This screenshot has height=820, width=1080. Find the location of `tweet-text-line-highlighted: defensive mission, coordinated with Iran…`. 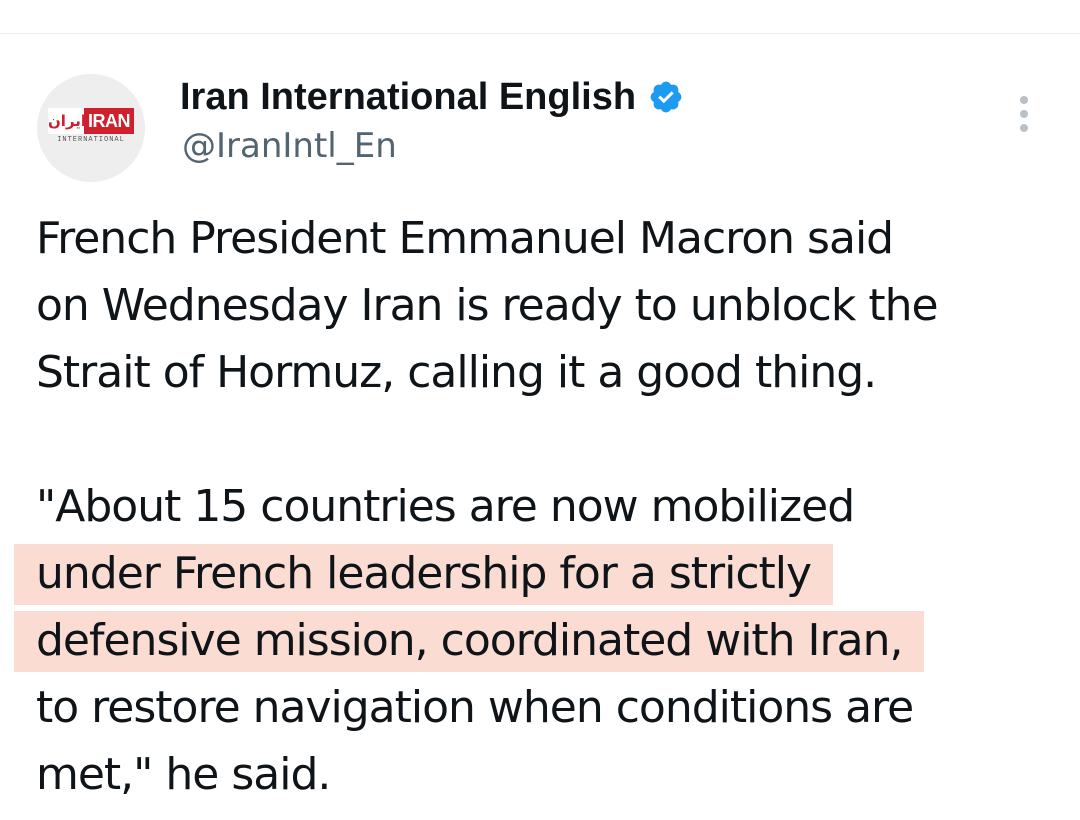

tweet-text-line-highlighted: defensive mission, coordinated with Iran… is located at coordinates (535, 640).